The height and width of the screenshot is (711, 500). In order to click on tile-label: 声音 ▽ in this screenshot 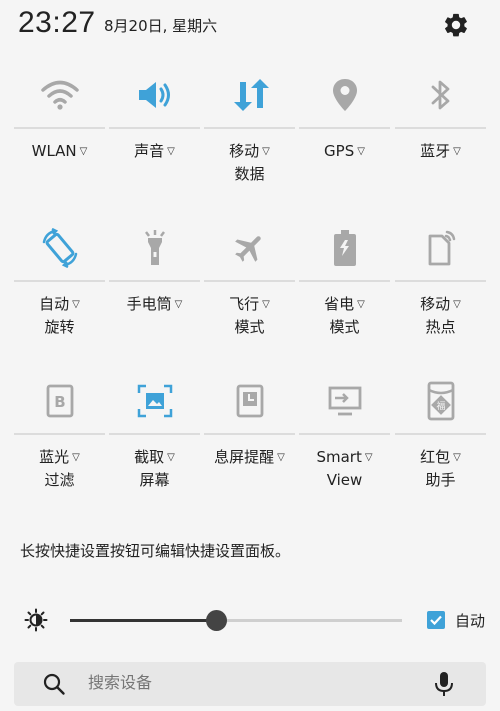, I will do `click(154, 151)`.